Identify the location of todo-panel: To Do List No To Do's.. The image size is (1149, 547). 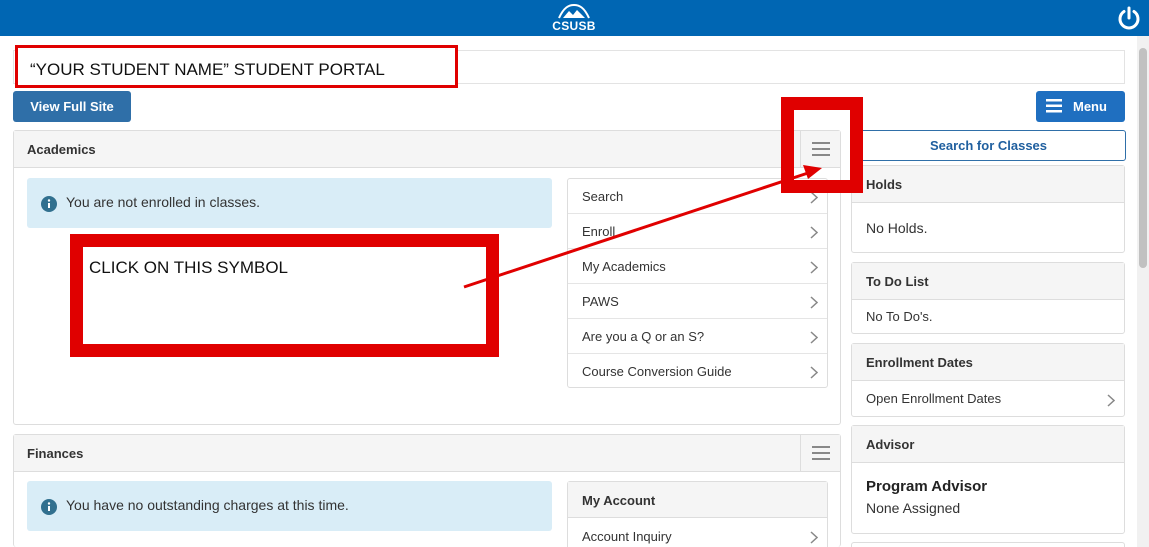
(988, 298).